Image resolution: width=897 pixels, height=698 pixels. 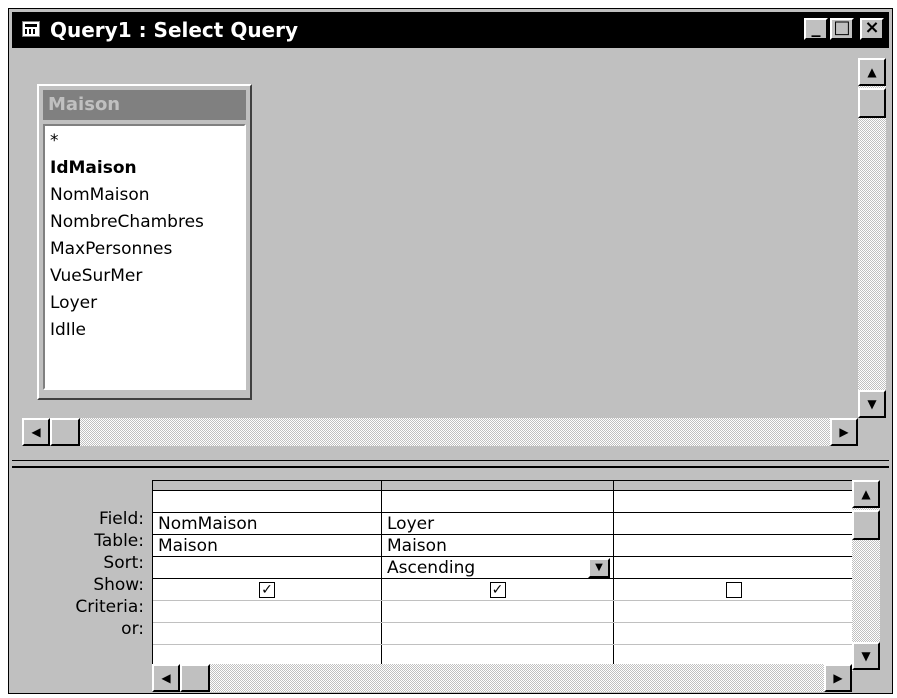 What do you see at coordinates (119, 541) in the screenshot?
I see `row-label-table: Table:` at bounding box center [119, 541].